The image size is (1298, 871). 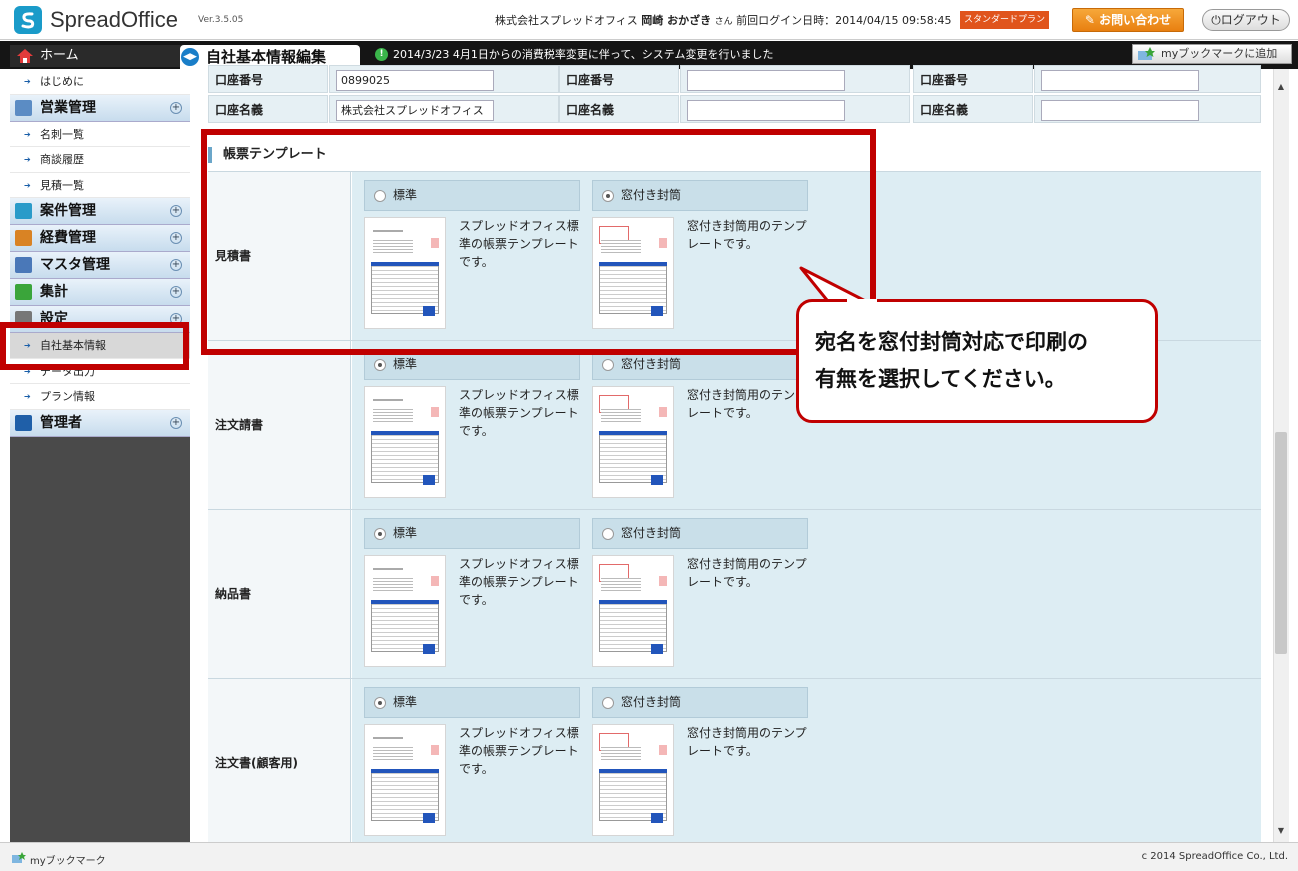 What do you see at coordinates (100, 211) in the screenshot?
I see `sidebar-section-5: 案件管理 +` at bounding box center [100, 211].